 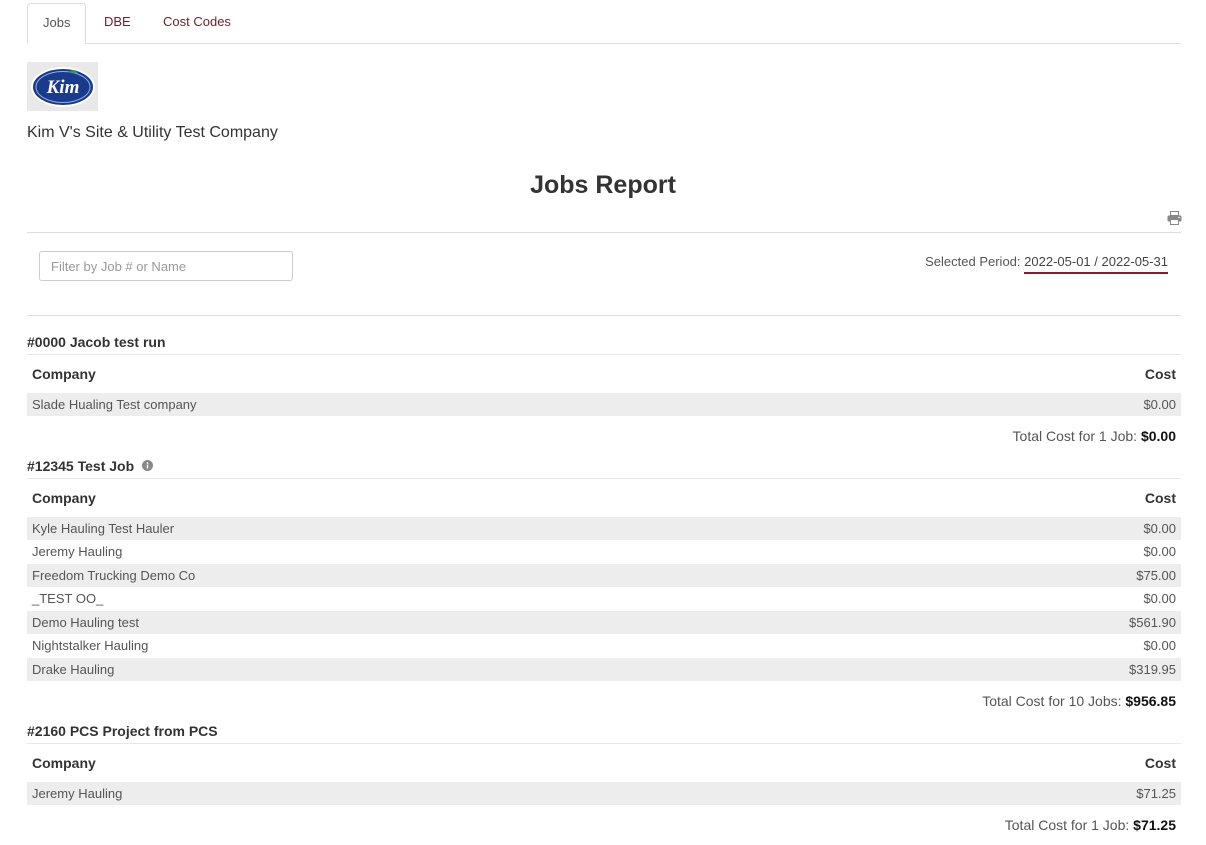 What do you see at coordinates (604, 467) in the screenshot?
I see `job-title: #12345 Test Job` at bounding box center [604, 467].